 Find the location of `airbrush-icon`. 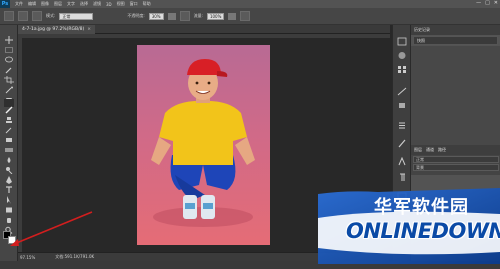

airbrush-icon is located at coordinates (245, 16).